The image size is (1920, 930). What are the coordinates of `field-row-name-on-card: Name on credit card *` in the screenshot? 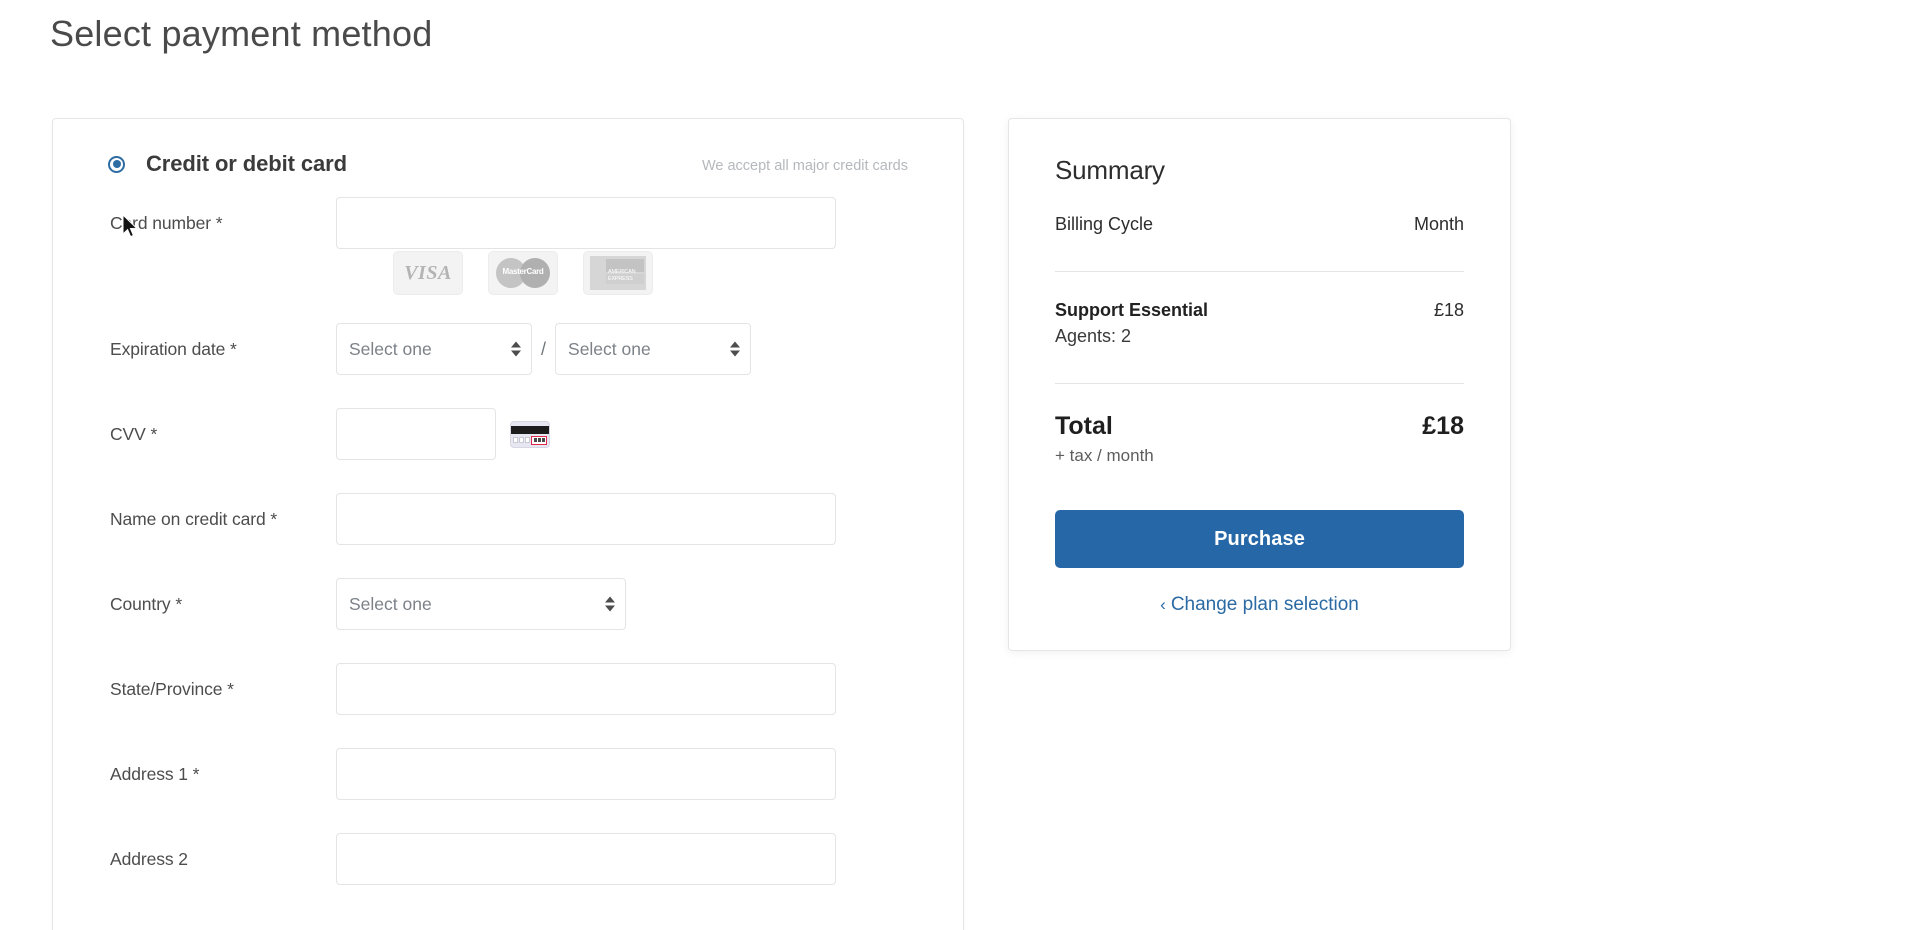 It's located at (508, 519).